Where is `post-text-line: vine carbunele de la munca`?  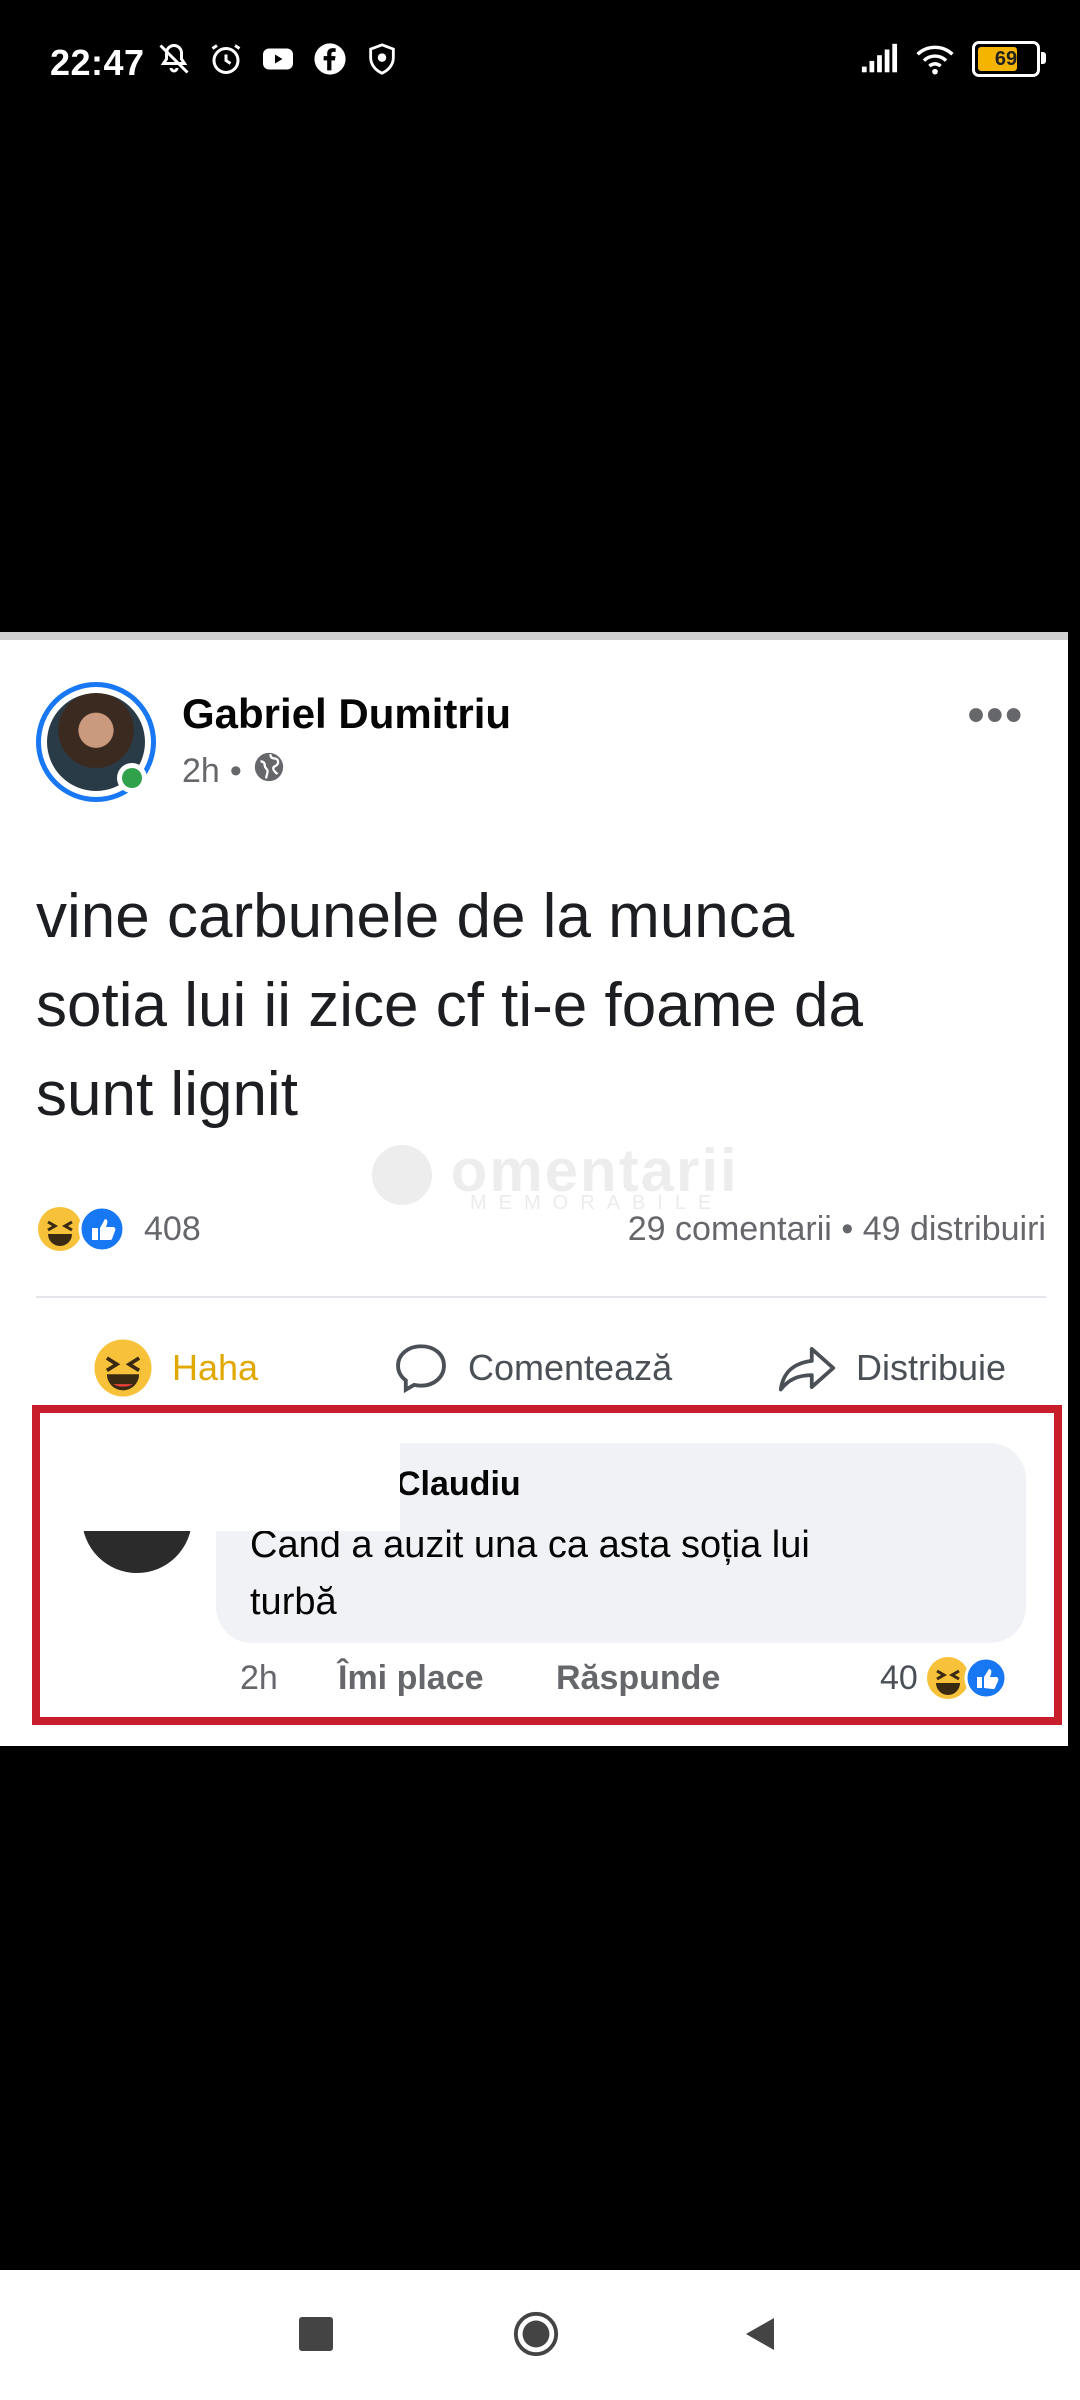
post-text-line: vine carbunele de la munca is located at coordinates (415, 916).